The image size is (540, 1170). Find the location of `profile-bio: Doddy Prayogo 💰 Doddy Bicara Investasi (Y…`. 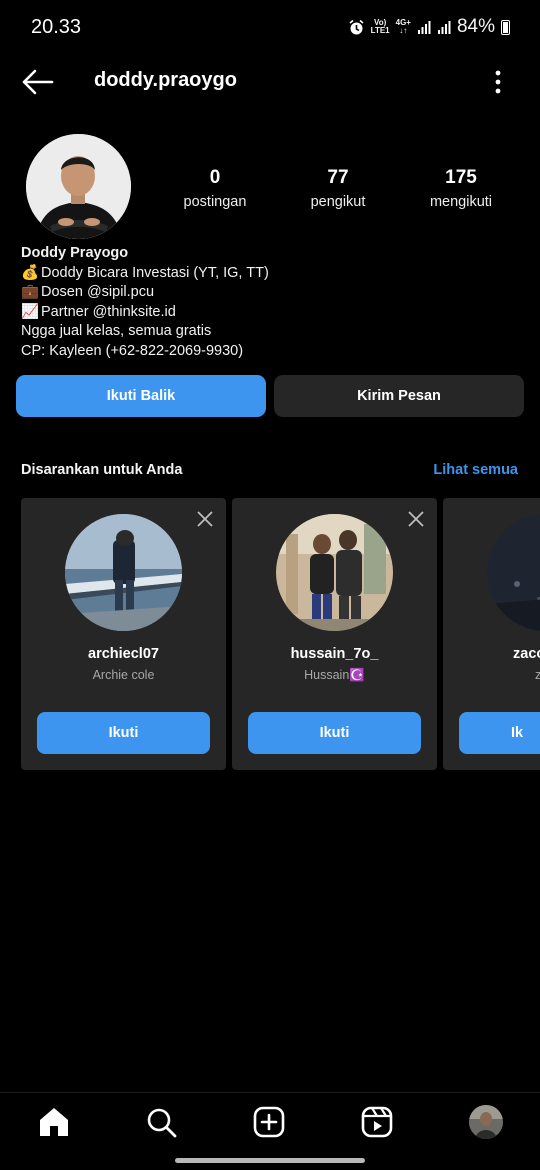

profile-bio: Doddy Prayogo 💰 Doddy Bicara Investasi (Y… is located at coordinates (271, 303).